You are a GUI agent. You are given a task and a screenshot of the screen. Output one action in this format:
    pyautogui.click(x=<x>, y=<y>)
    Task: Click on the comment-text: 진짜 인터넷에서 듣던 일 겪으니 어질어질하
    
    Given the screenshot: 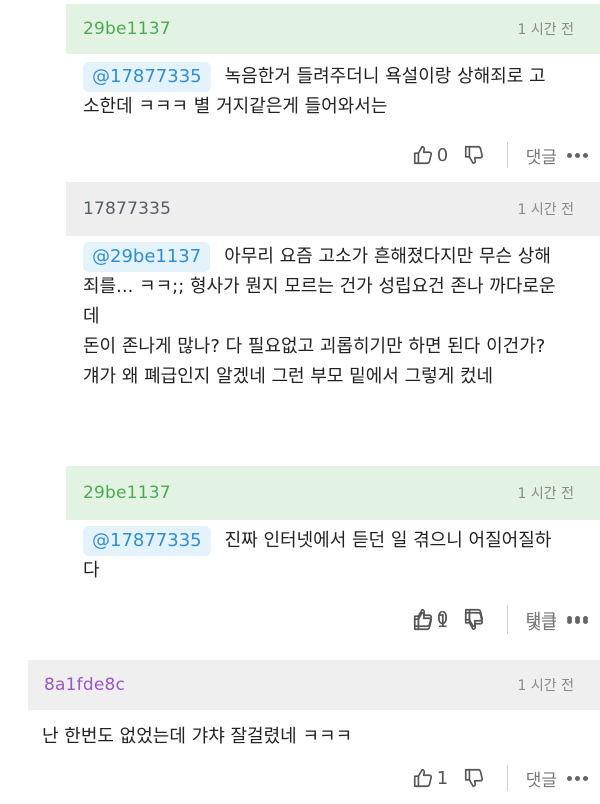 What is the action you would take?
    pyautogui.click(x=388, y=540)
    